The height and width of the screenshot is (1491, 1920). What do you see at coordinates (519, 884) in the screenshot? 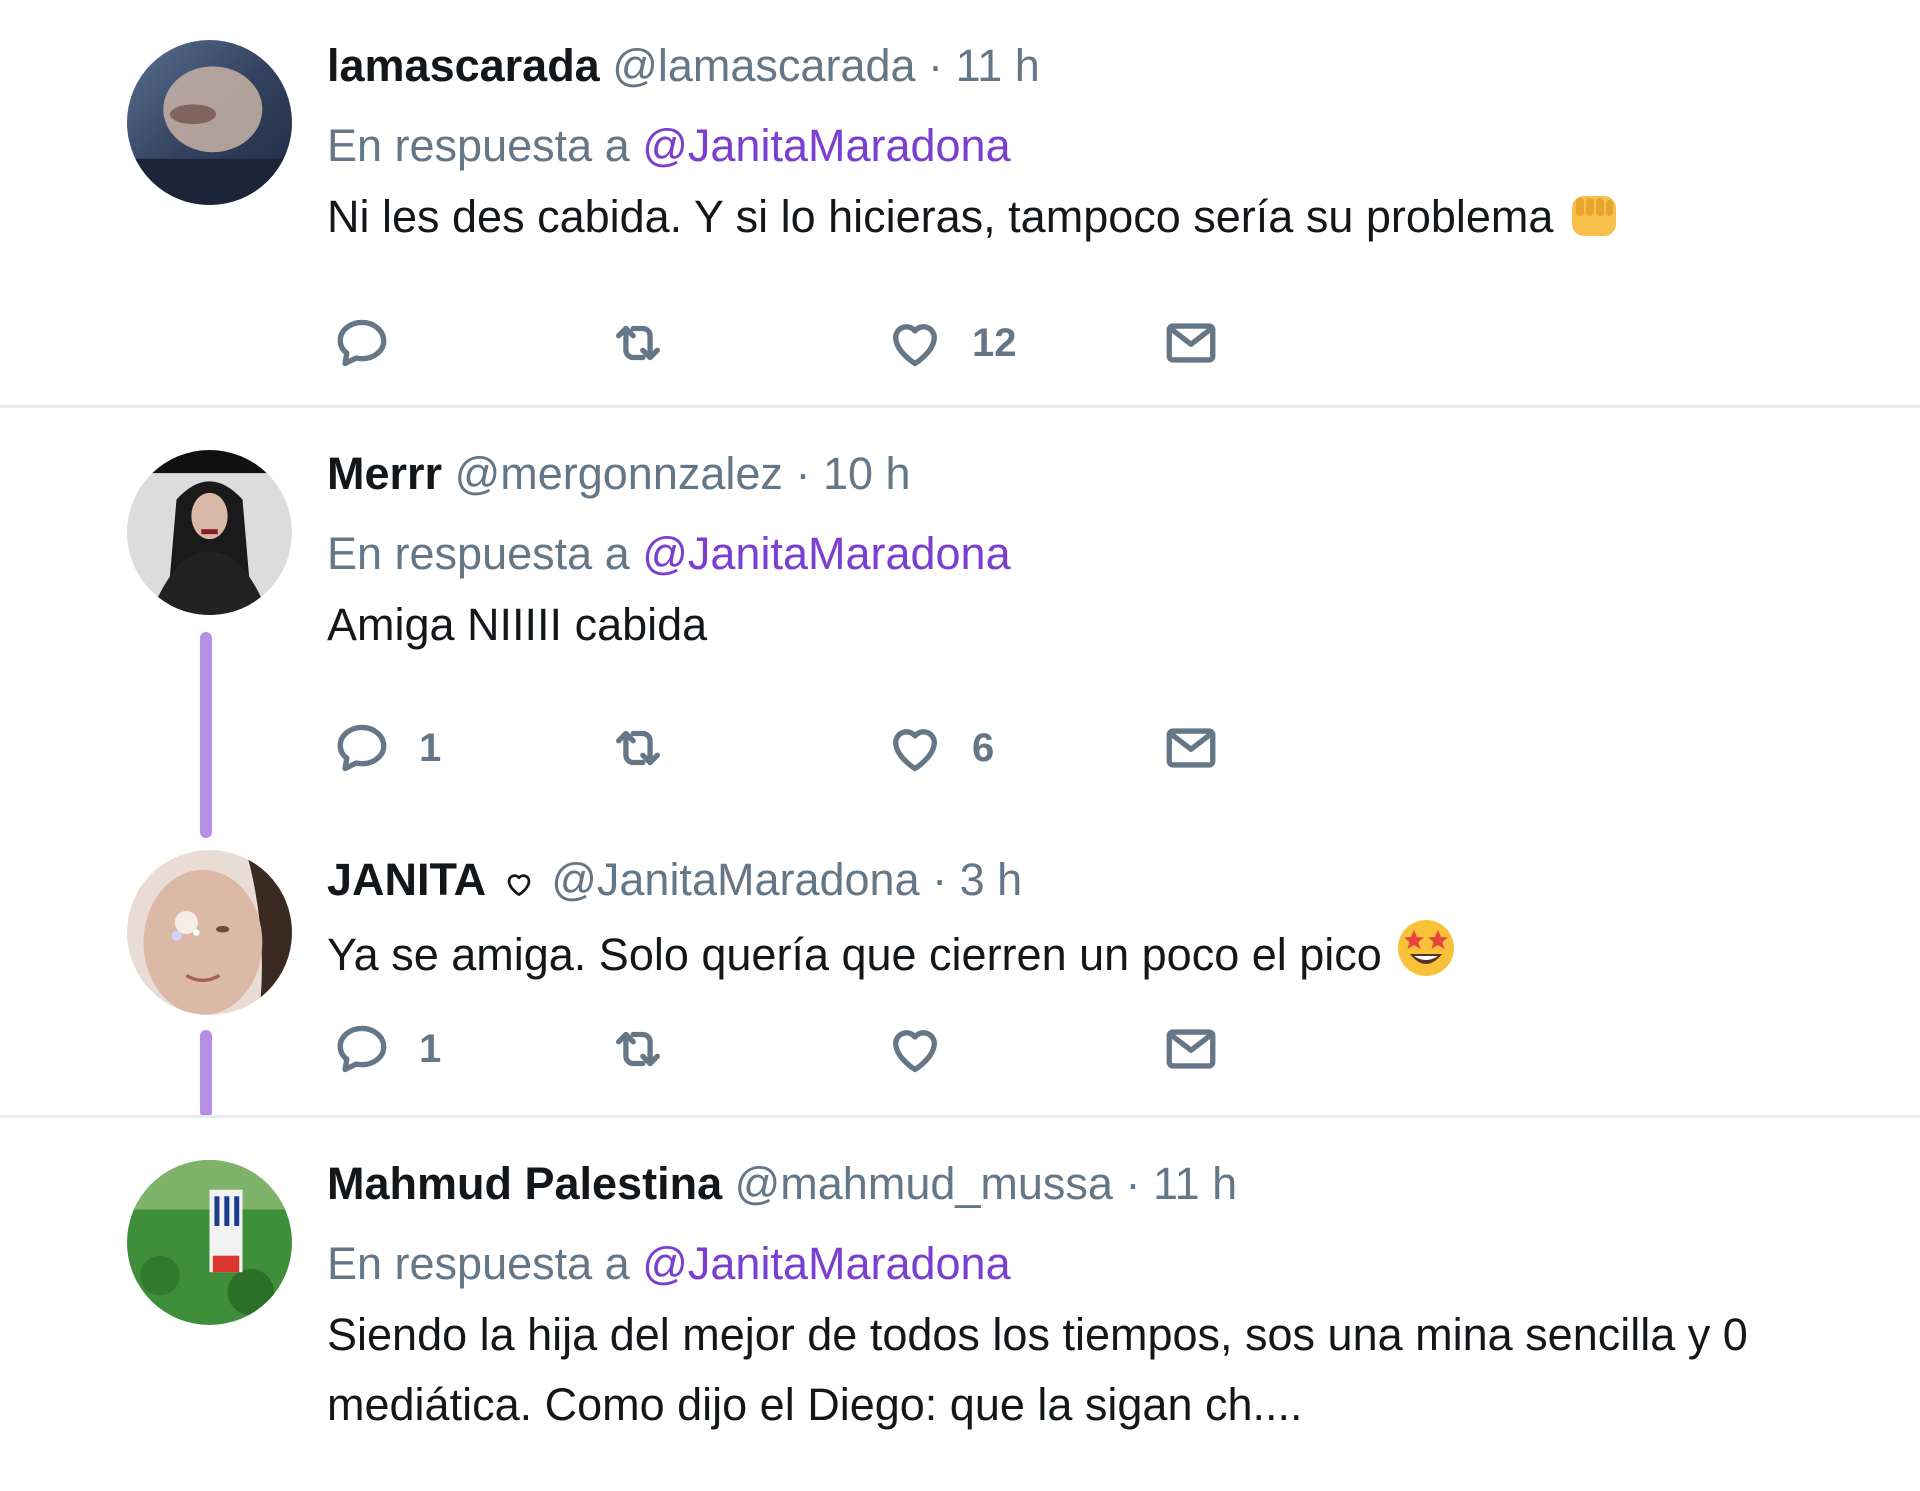
I see `heart-outline-icon` at bounding box center [519, 884].